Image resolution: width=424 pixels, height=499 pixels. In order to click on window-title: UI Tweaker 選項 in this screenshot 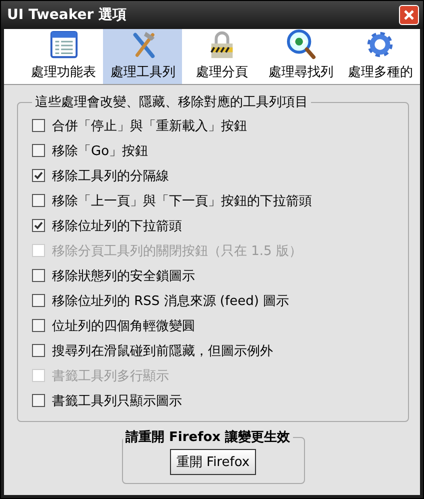, I will do `click(67, 15)`.